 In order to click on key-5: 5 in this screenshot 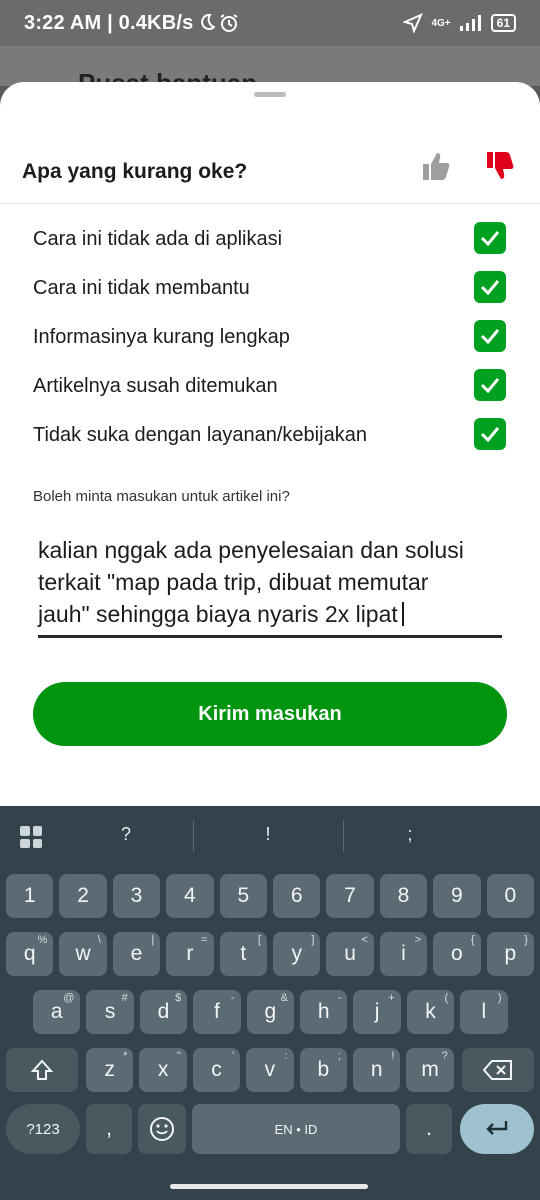, I will do `click(243, 896)`.